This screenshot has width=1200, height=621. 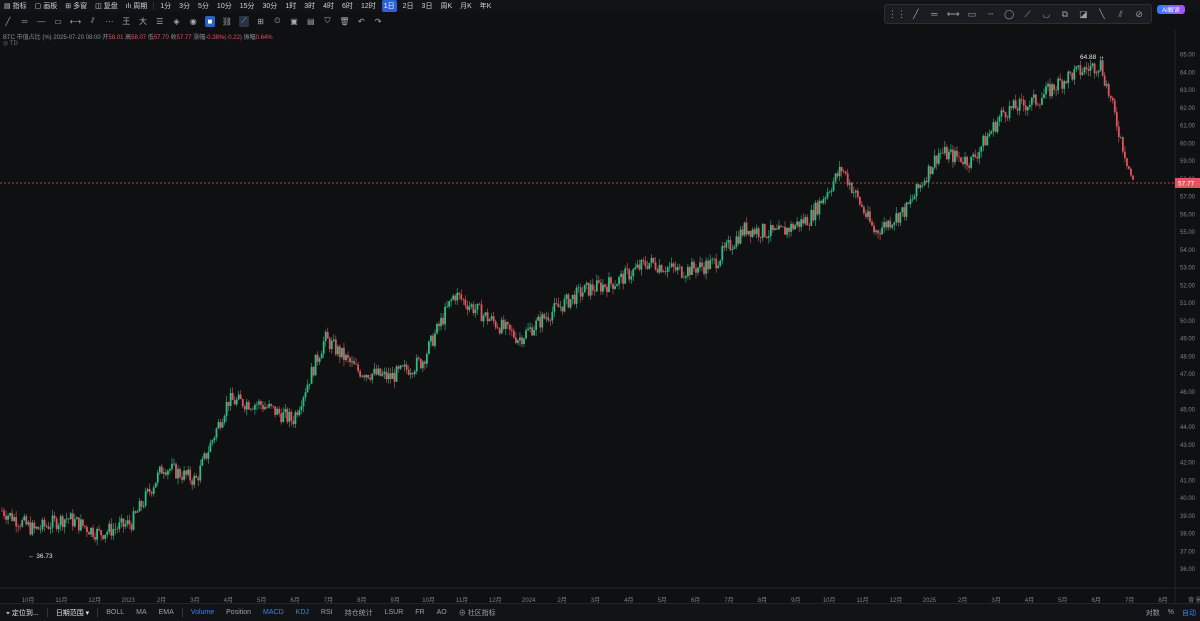 What do you see at coordinates (302, 612) in the screenshot?
I see `indicator-kdj: KDJ` at bounding box center [302, 612].